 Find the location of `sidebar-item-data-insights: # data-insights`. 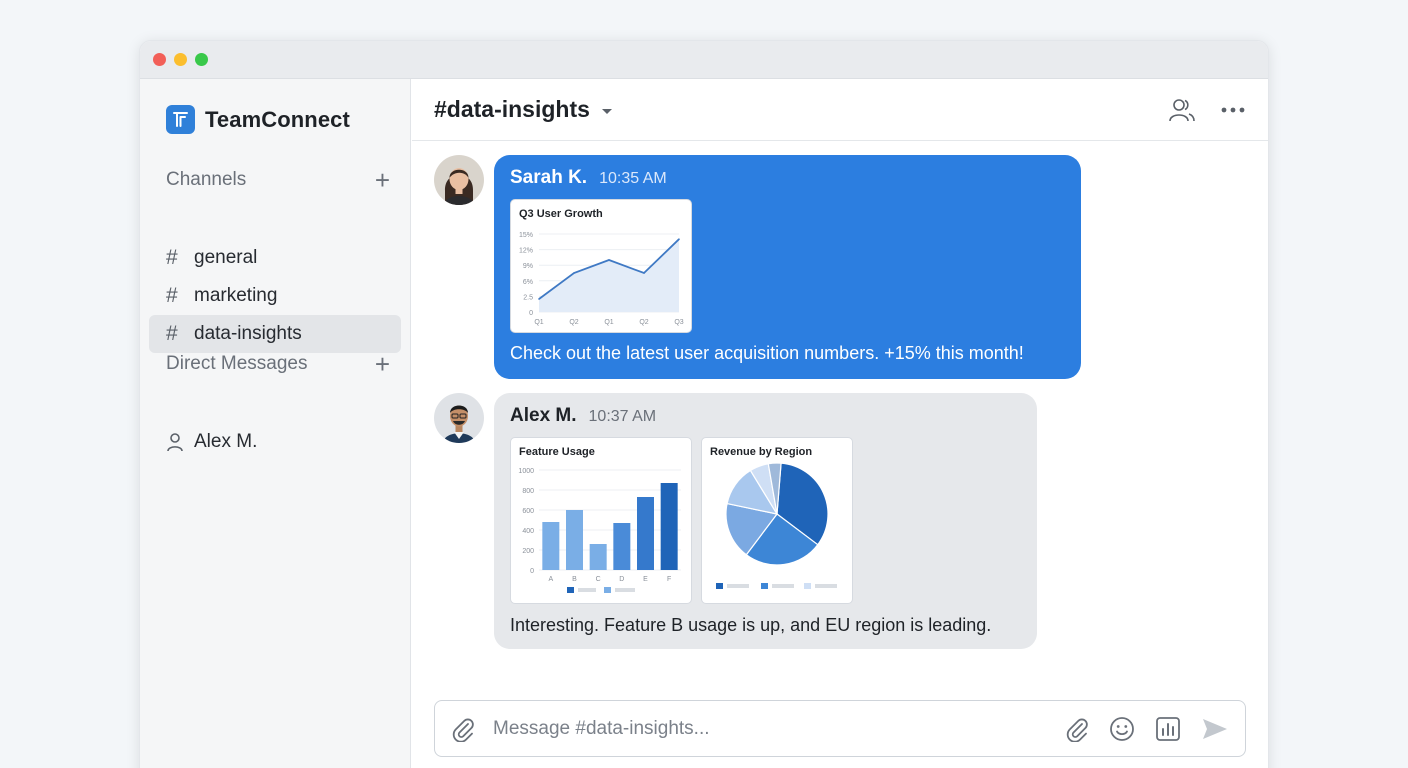

sidebar-item-data-insights: # data-insights is located at coordinates (275, 334).